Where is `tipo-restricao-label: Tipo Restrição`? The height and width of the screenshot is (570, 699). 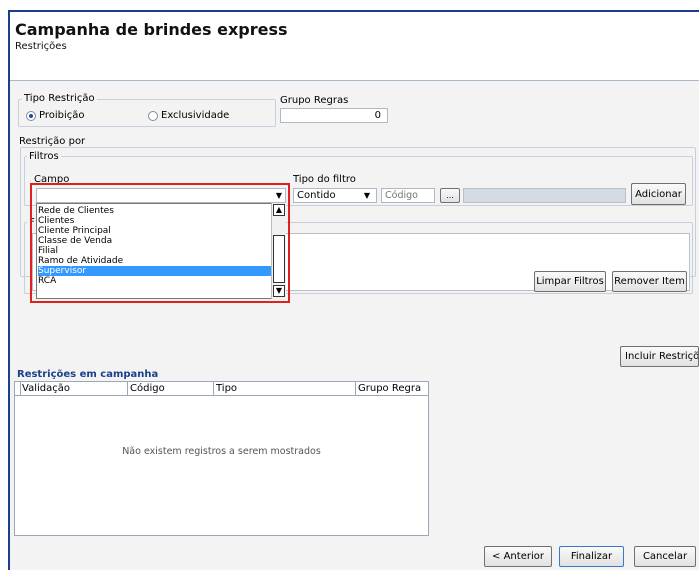 tipo-restricao-label: Tipo Restrição is located at coordinates (59, 98).